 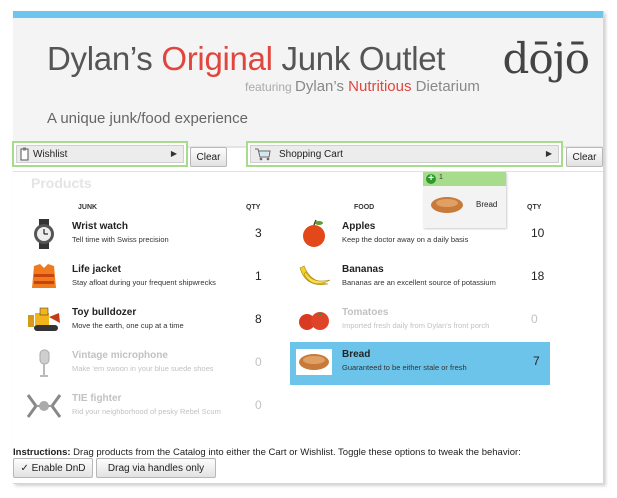 I want to click on product-name: Bananas, so click(x=363, y=269).